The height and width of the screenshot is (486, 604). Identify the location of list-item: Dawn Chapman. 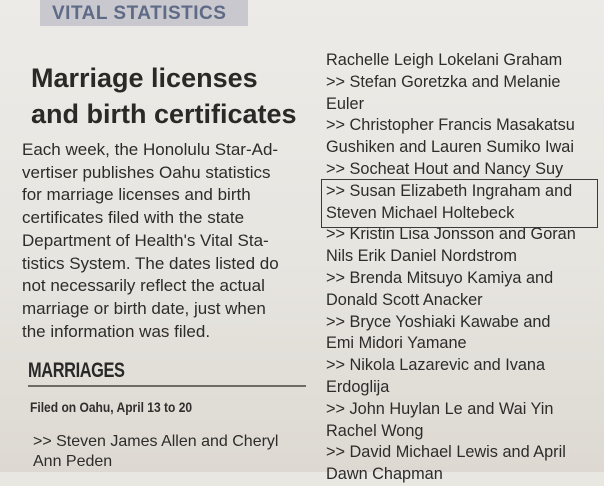
(384, 474).